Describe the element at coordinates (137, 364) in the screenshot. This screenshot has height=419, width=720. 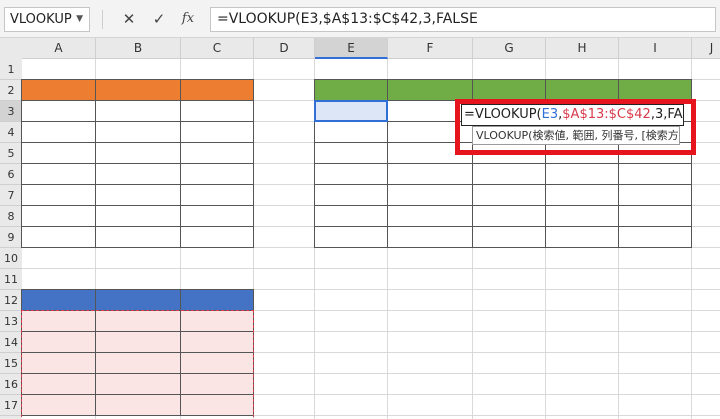
I see `range-reference-highlight` at that location.